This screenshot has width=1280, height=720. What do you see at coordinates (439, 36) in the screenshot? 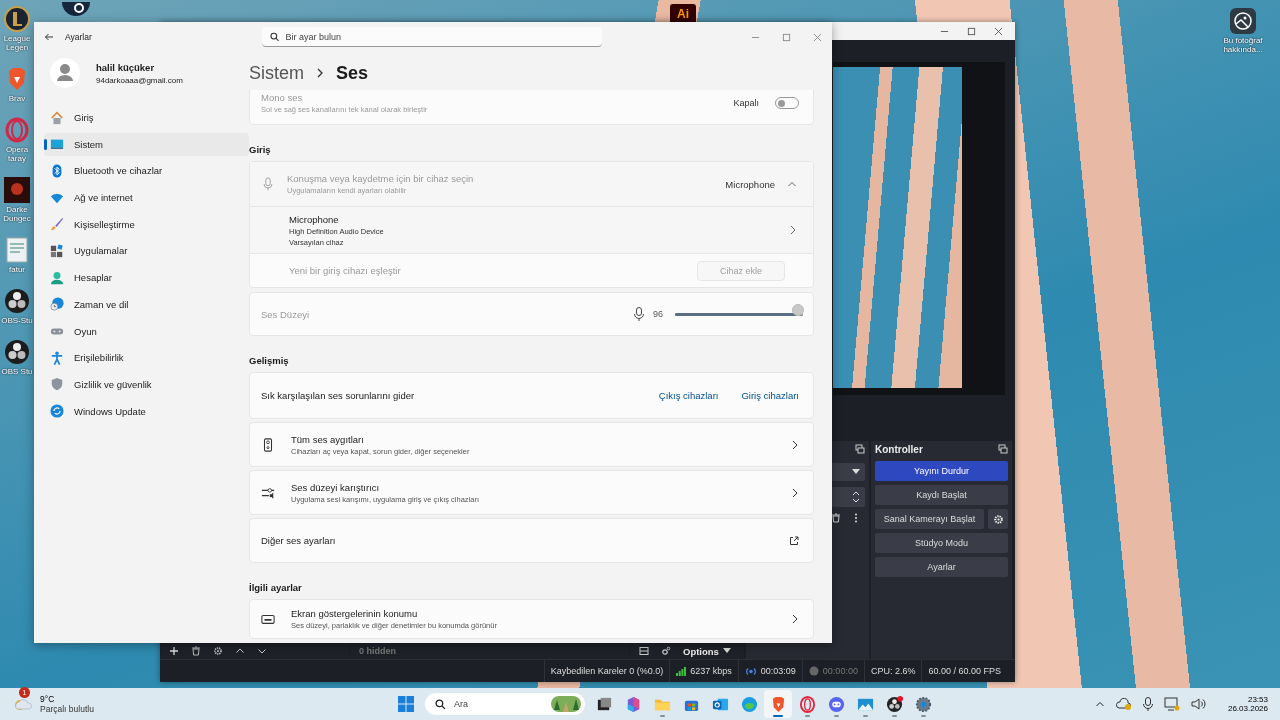
I see `search-input: Bir ayar bulun` at bounding box center [439, 36].